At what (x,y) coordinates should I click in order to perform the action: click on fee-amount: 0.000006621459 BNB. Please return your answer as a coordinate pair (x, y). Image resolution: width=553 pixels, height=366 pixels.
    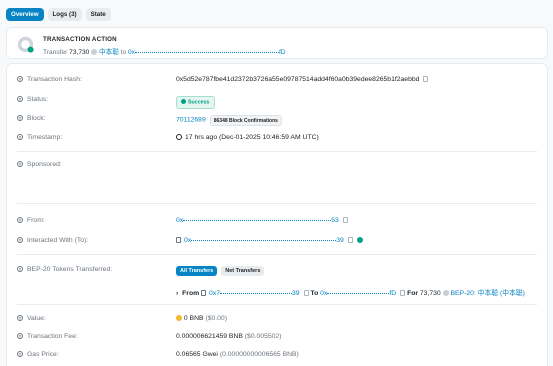
    Looking at the image, I should click on (209, 336).